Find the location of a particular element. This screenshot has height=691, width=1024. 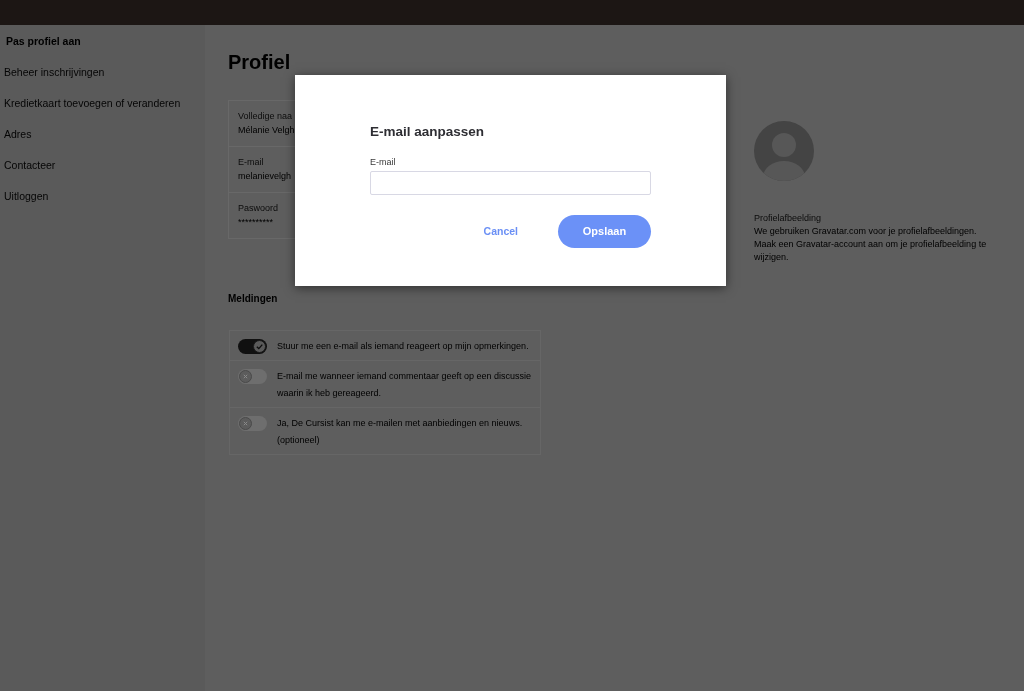

save-button: Opslaan is located at coordinates (604, 231).